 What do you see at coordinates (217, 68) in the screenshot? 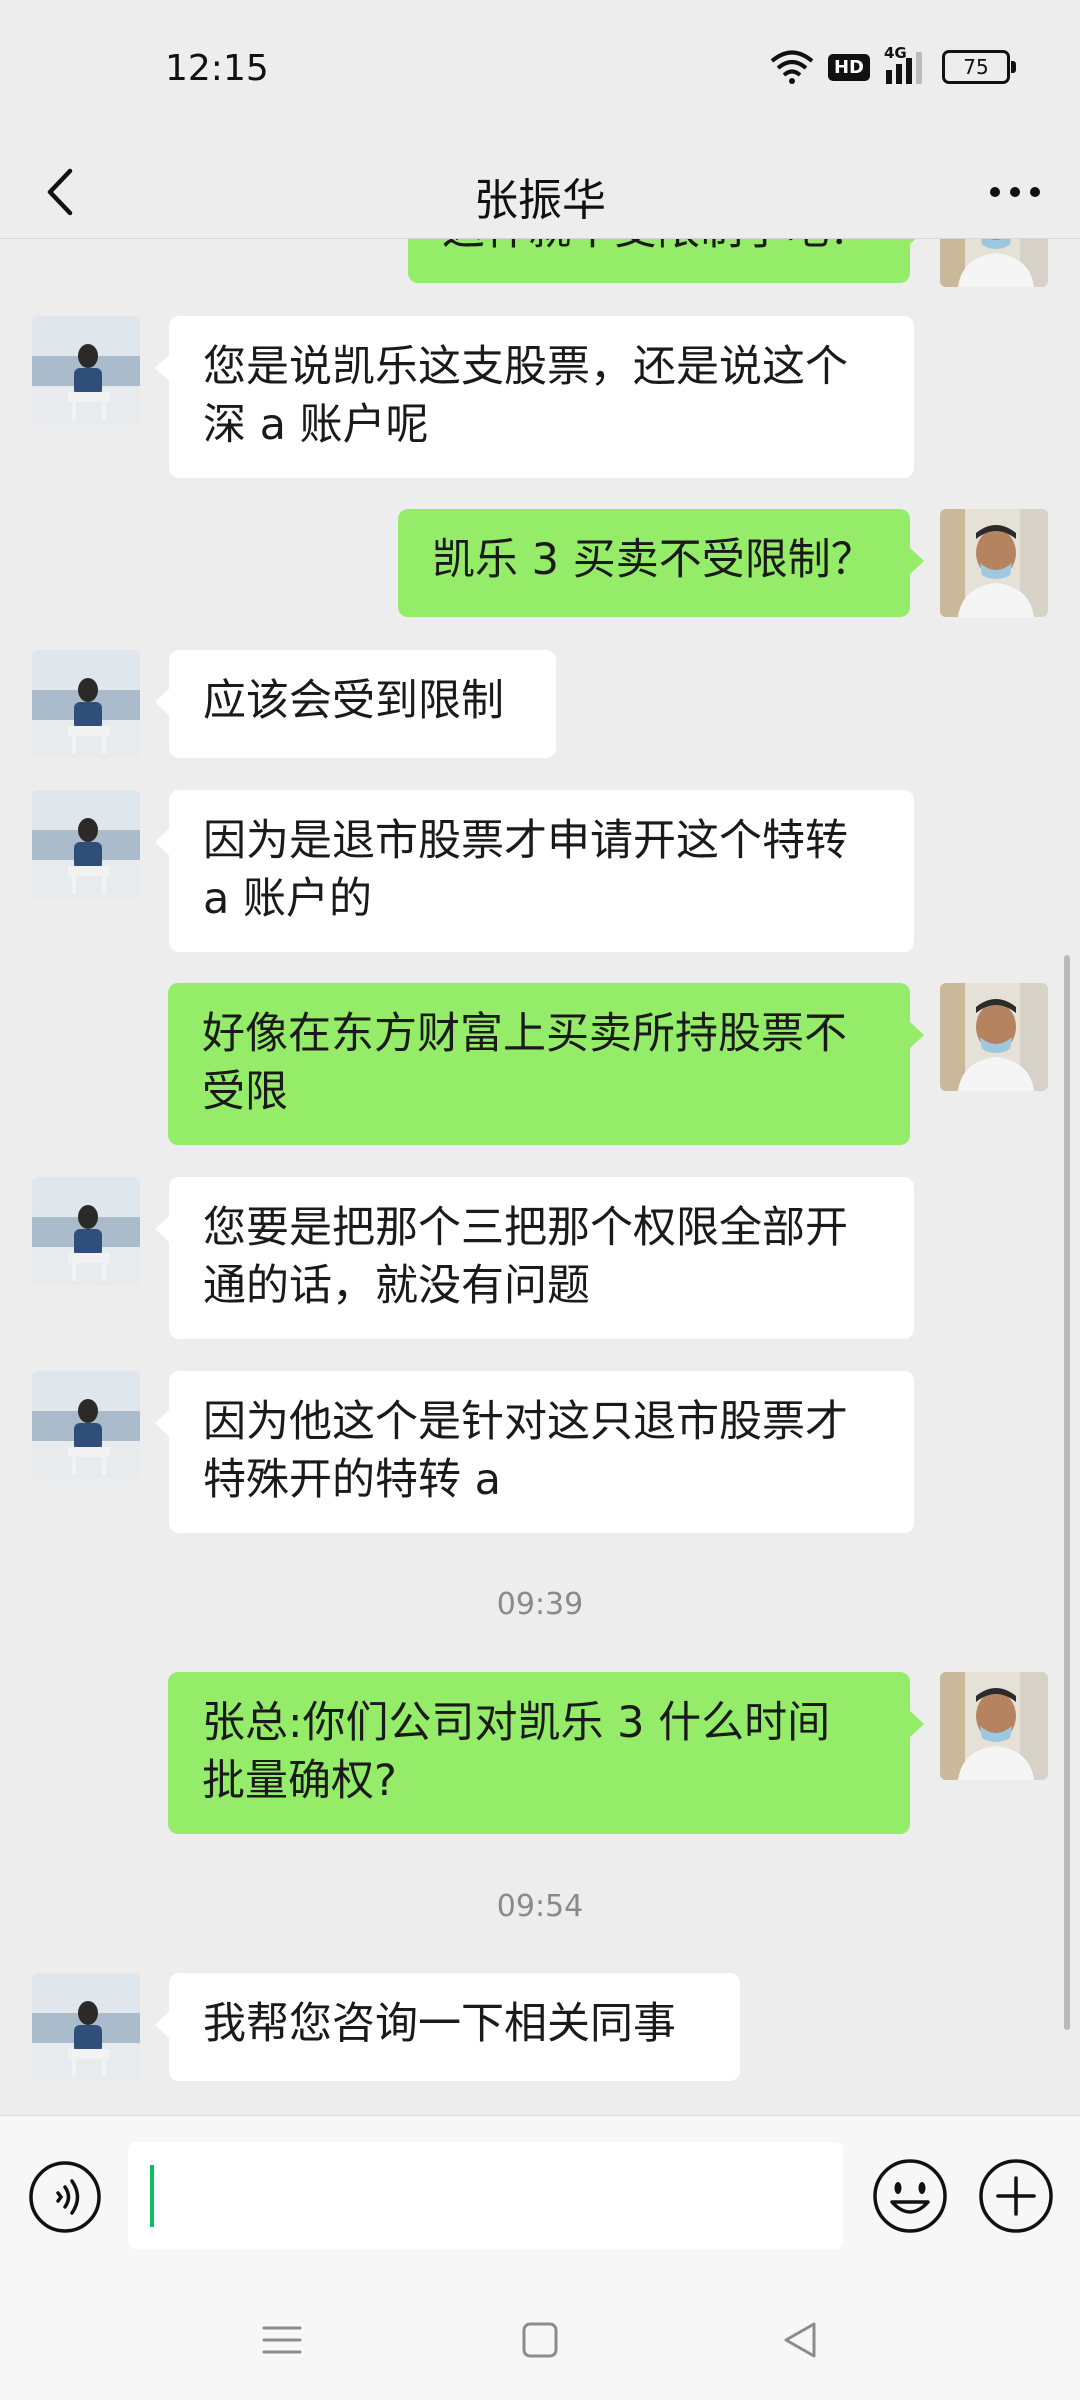
I see `status-time: 12:15` at bounding box center [217, 68].